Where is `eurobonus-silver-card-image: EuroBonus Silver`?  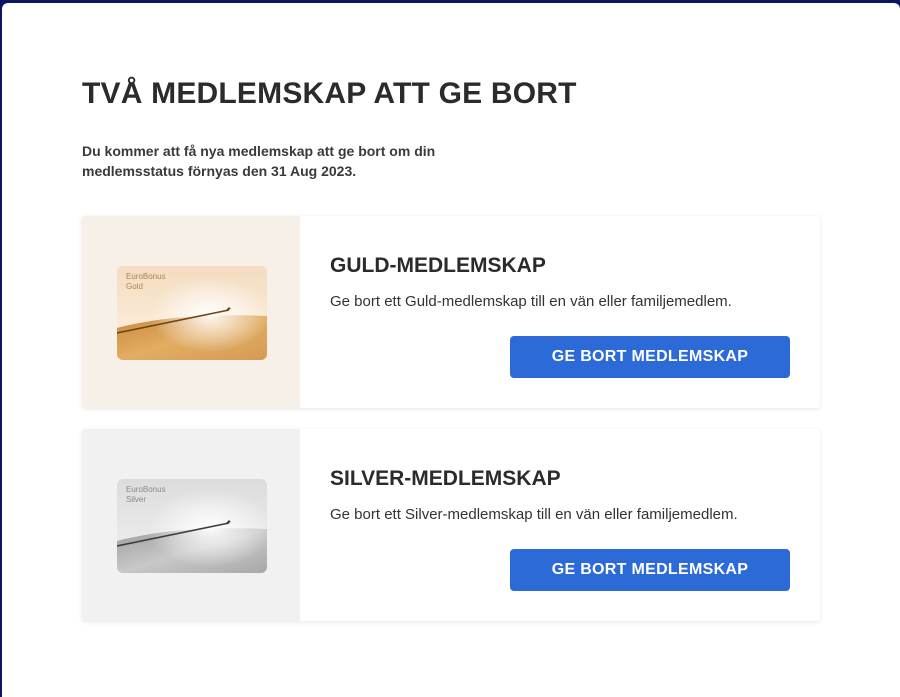
eurobonus-silver-card-image: EuroBonus Silver is located at coordinates (192, 526).